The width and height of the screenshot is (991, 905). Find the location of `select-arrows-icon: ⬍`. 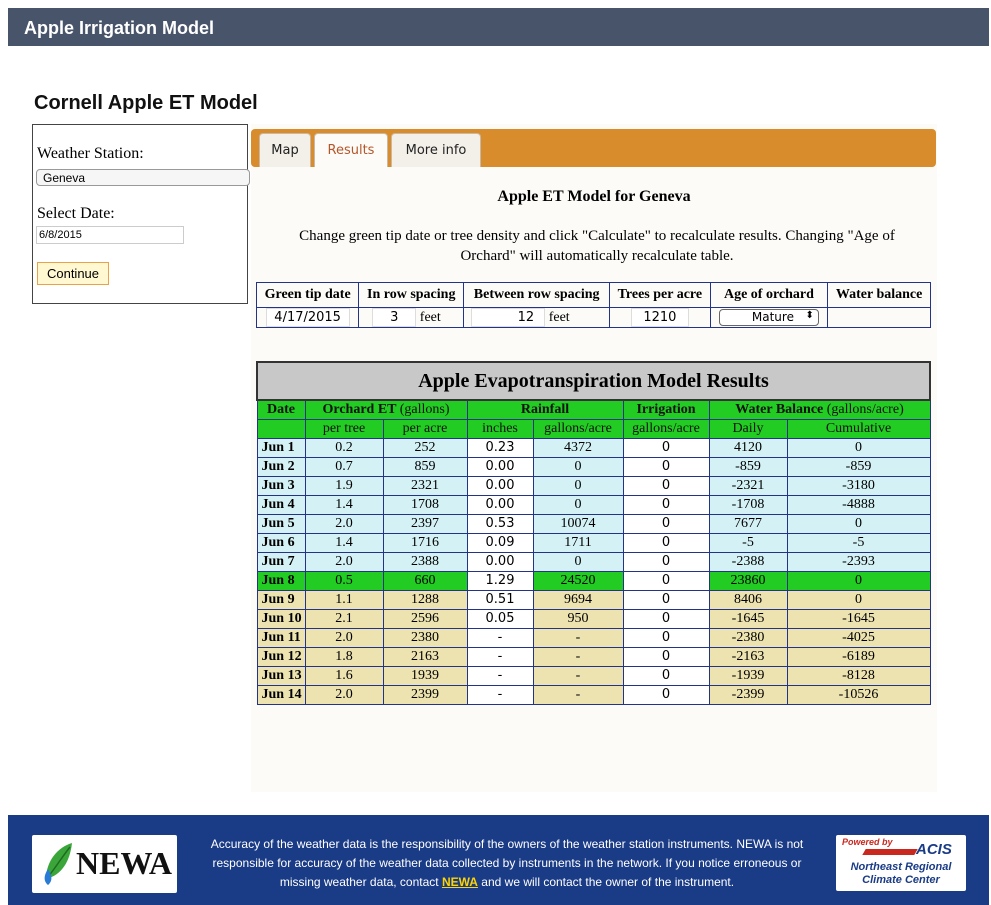

select-arrows-icon: ⬍ is located at coordinates (809, 315).